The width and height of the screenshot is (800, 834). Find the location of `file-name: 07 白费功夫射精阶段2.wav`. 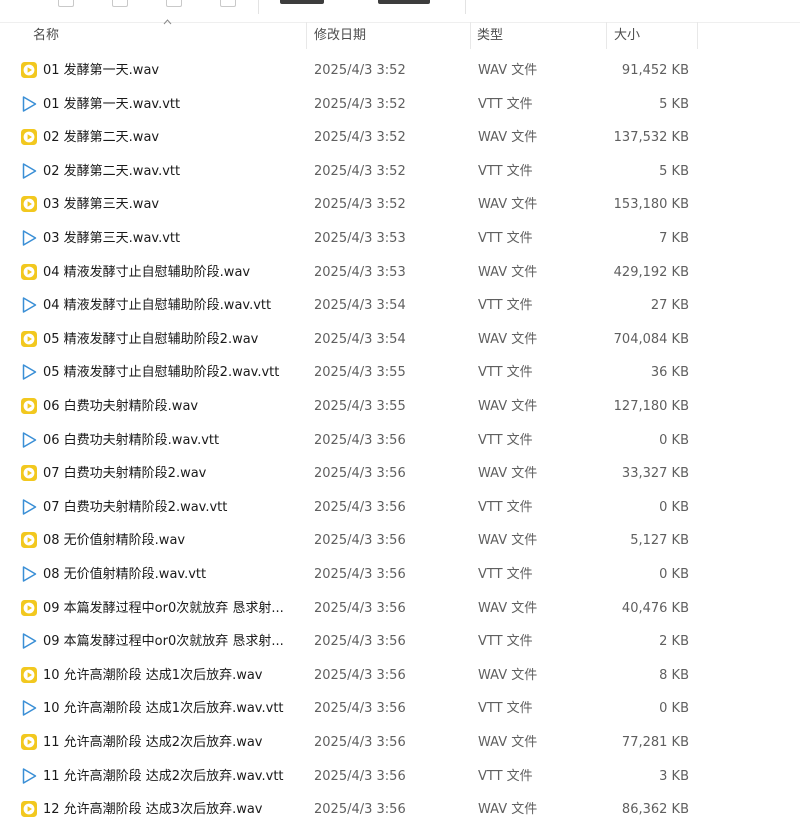

file-name: 07 白费功夫射精阶段2.wav is located at coordinates (125, 474).